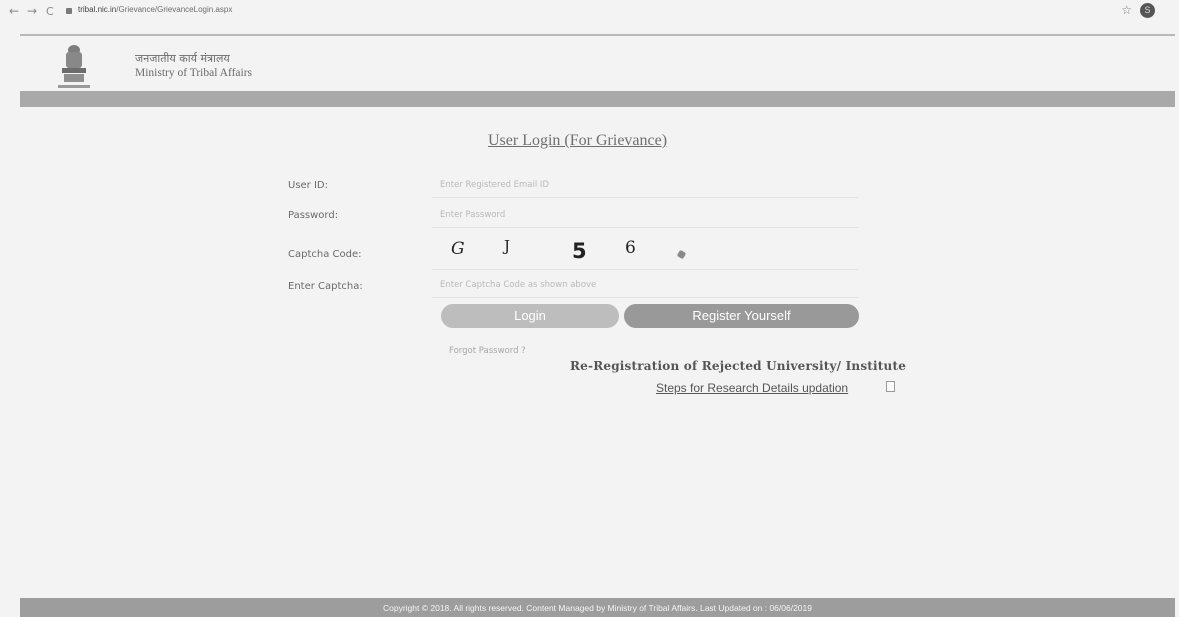 Image resolution: width=1179 pixels, height=617 pixels. I want to click on steps-research-link: Steps for Research Details updation, so click(752, 388).